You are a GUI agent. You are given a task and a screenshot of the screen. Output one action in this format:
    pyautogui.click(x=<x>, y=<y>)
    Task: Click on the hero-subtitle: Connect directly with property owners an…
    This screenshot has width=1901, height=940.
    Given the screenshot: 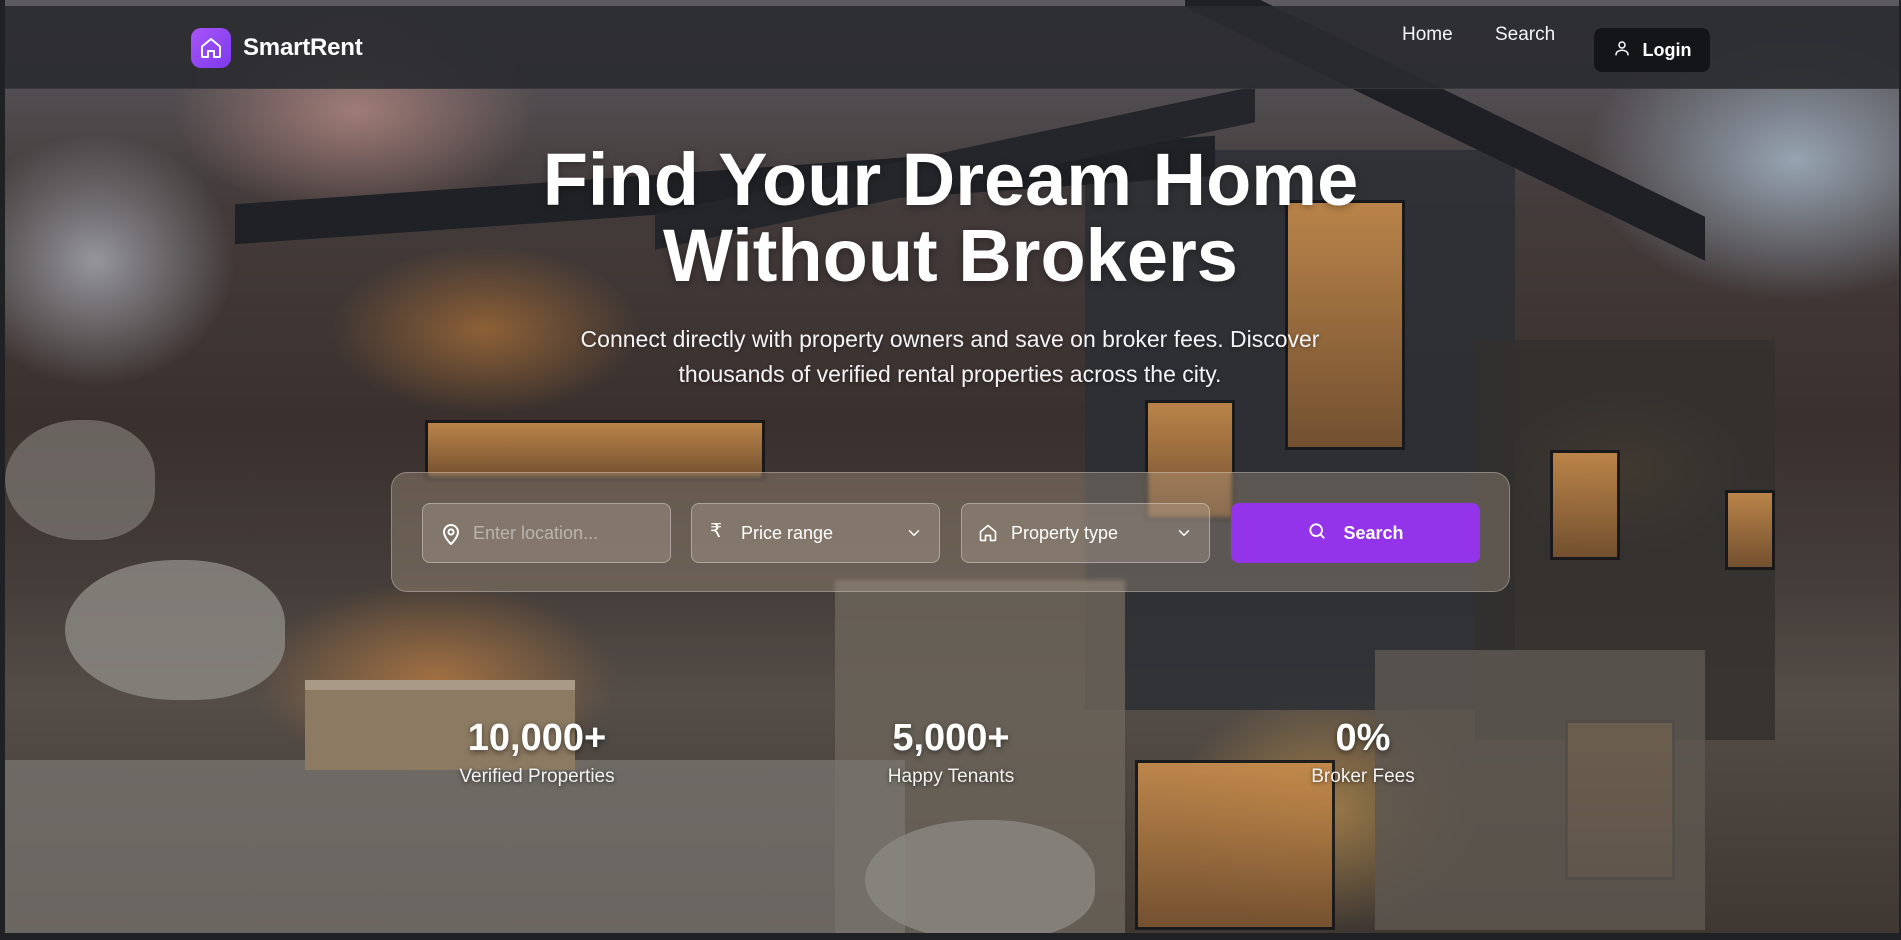 What is the action you would take?
    pyautogui.click(x=950, y=357)
    